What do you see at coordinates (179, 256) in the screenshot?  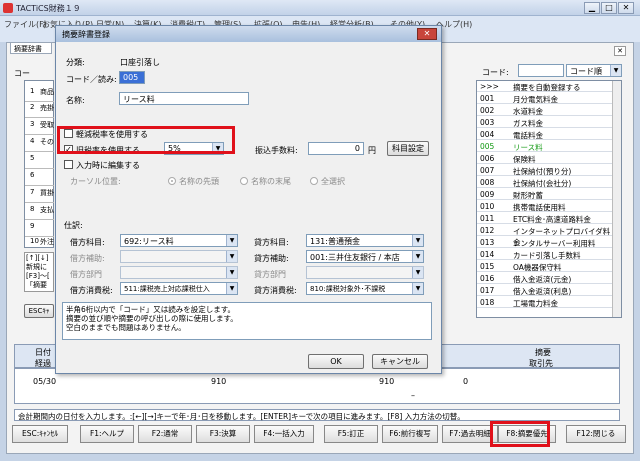 I see `debit-sub-select: ▼` at bounding box center [179, 256].